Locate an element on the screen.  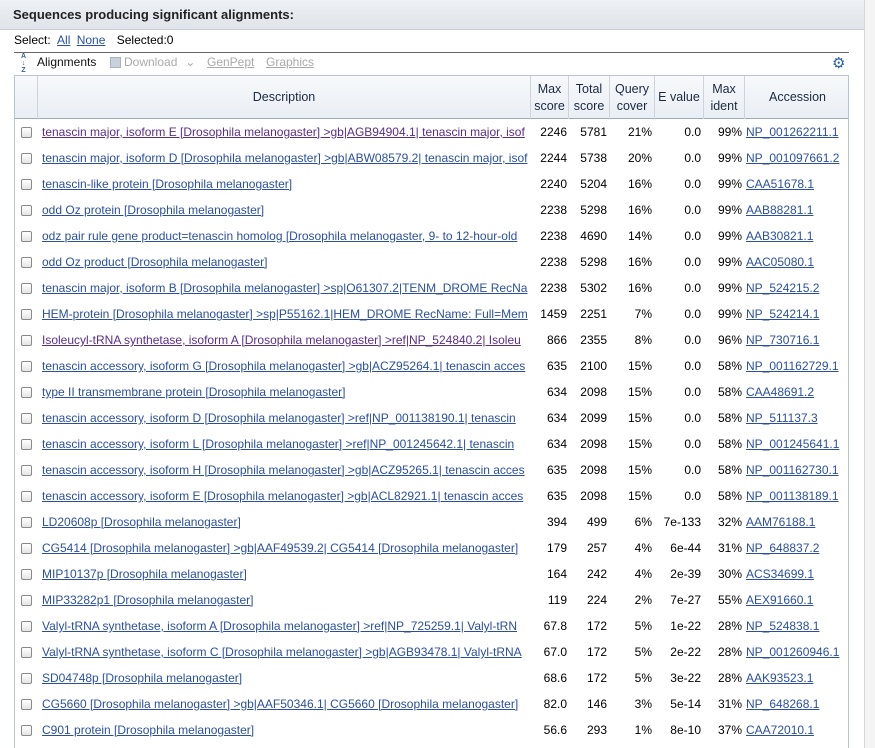
header-e-value: E value is located at coordinates (678, 97).